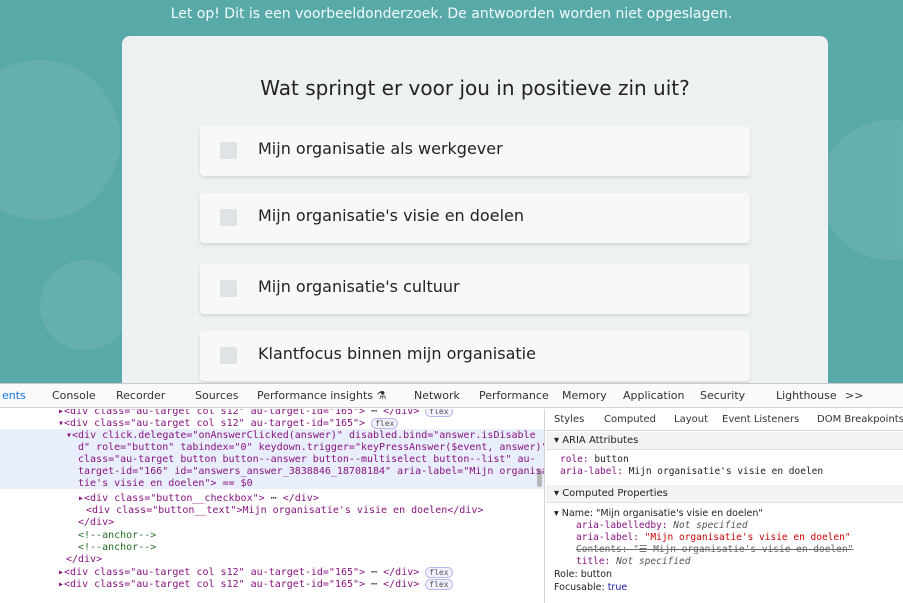 The width and height of the screenshot is (903, 603). I want to click on prop-value: "Mijn organisatie's visie en doelen", so click(747, 537).